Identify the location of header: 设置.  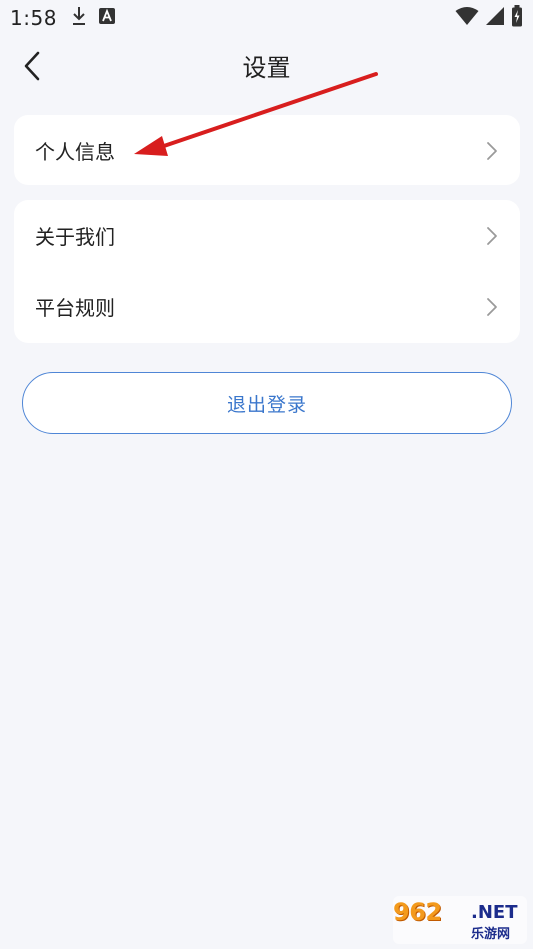
(266, 68).